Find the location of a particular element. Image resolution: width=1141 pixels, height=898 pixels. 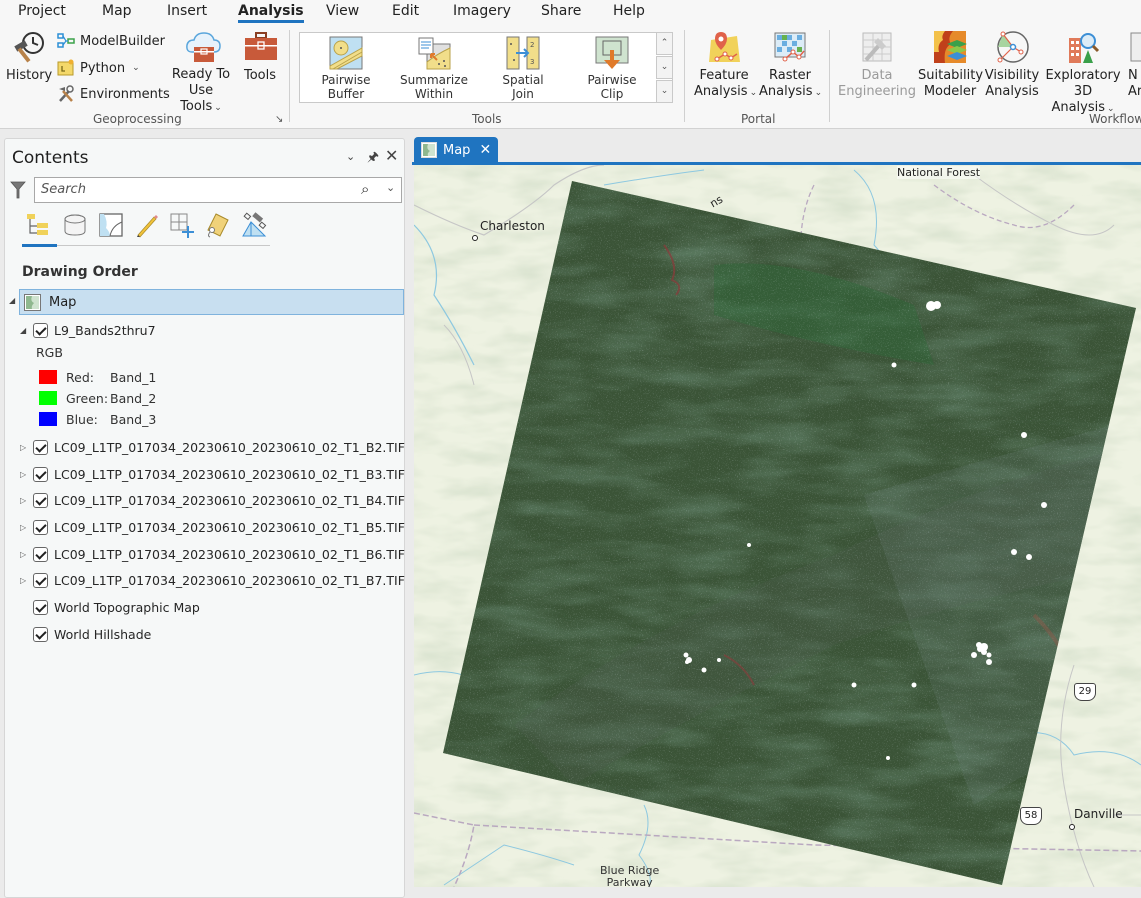

list-by-perspective-imagery-tab is located at coordinates (254, 225).